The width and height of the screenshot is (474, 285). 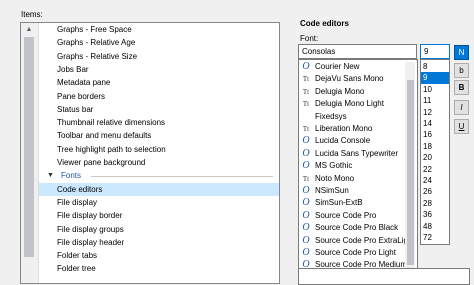 I want to click on tree-item: File display, so click(x=159, y=202).